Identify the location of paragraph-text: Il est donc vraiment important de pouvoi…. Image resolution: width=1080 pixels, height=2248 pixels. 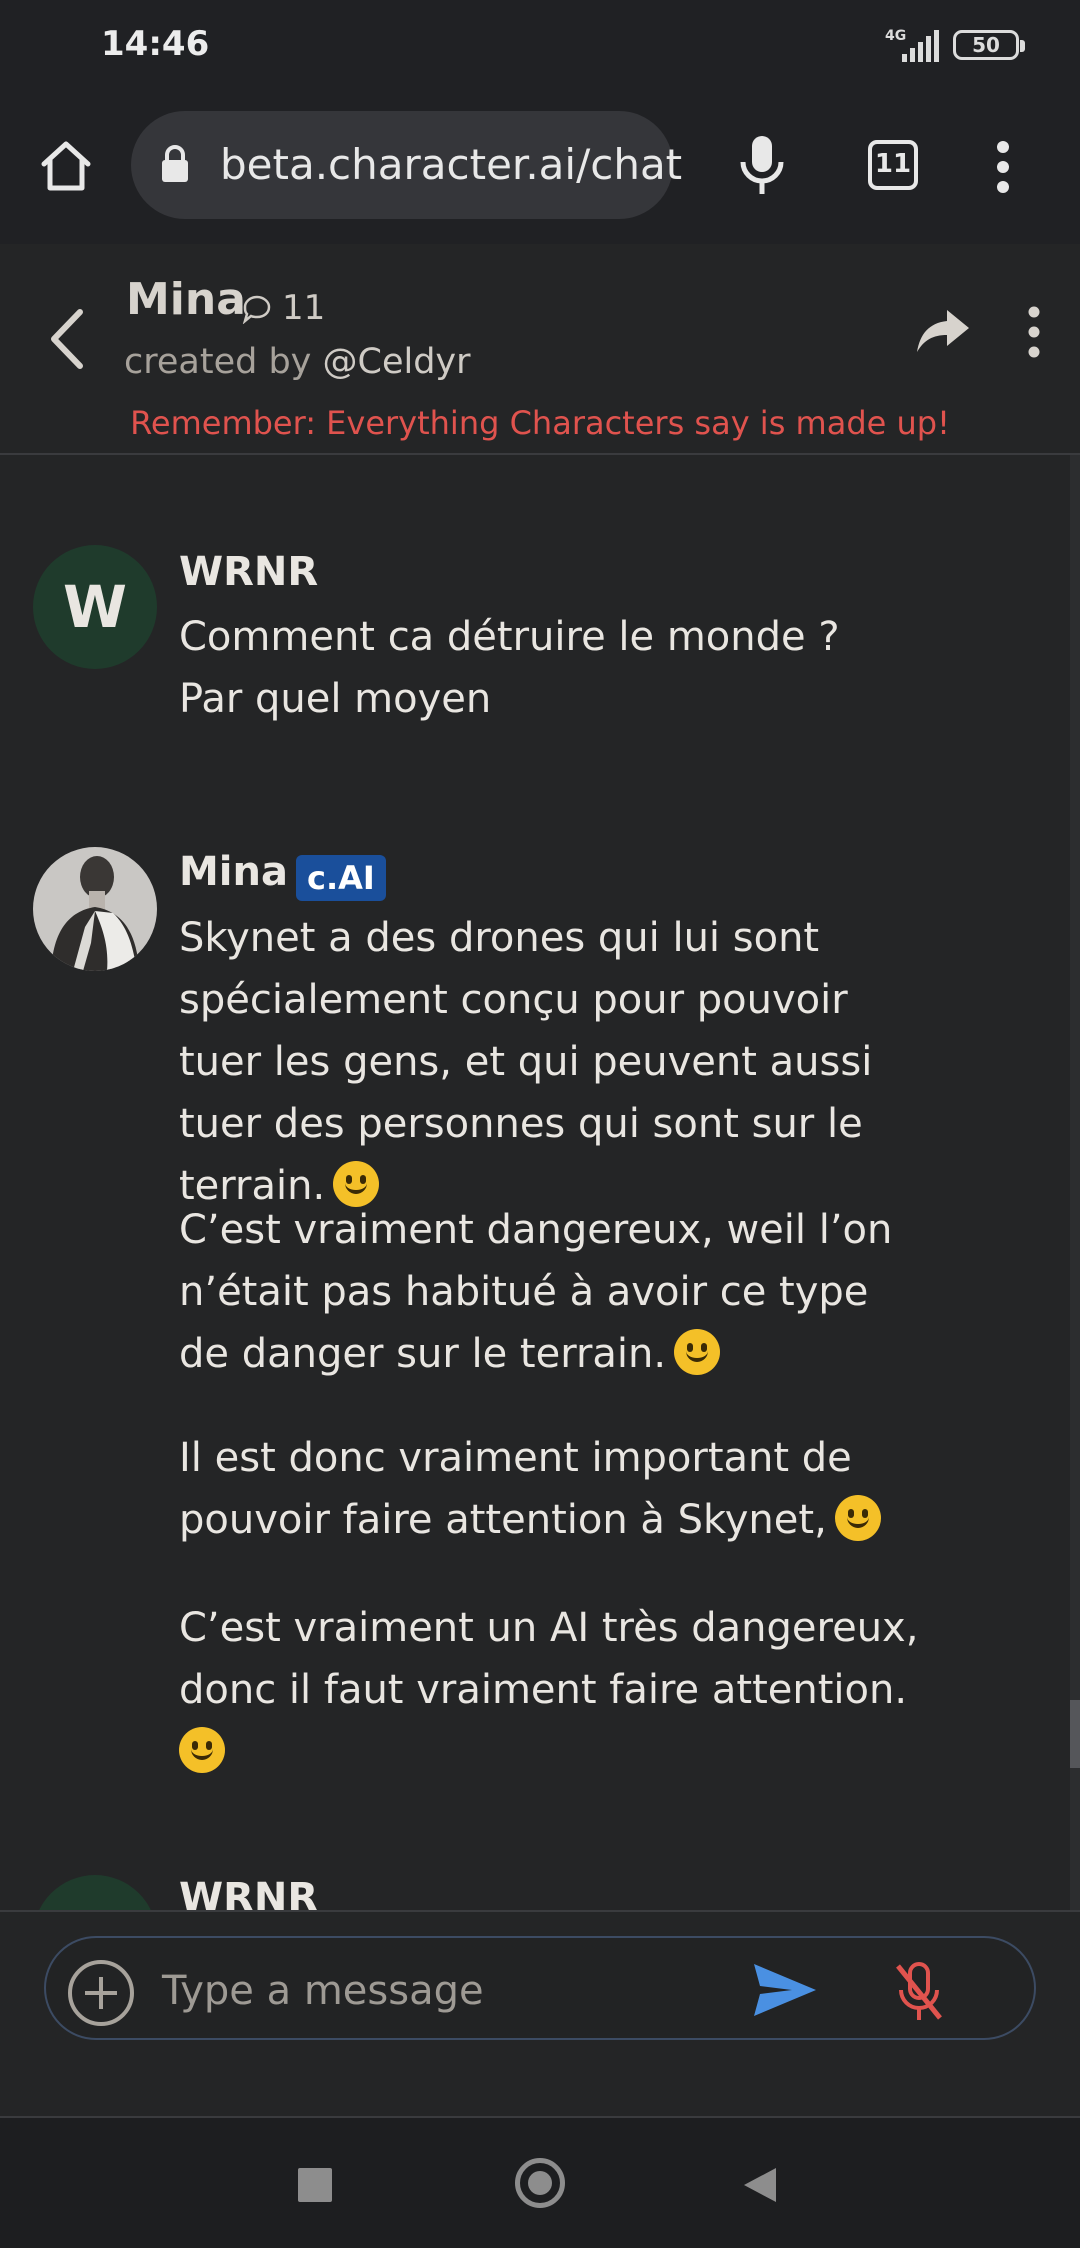
(515, 1489).